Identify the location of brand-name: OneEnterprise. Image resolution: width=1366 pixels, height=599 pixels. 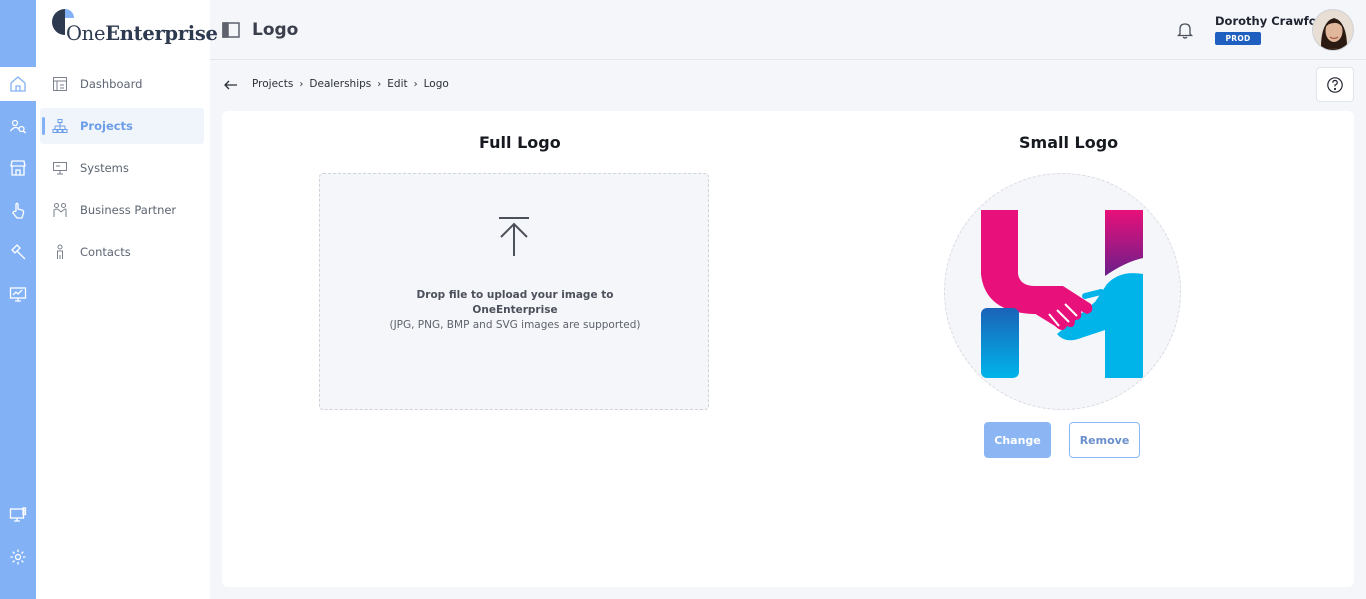
(142, 33).